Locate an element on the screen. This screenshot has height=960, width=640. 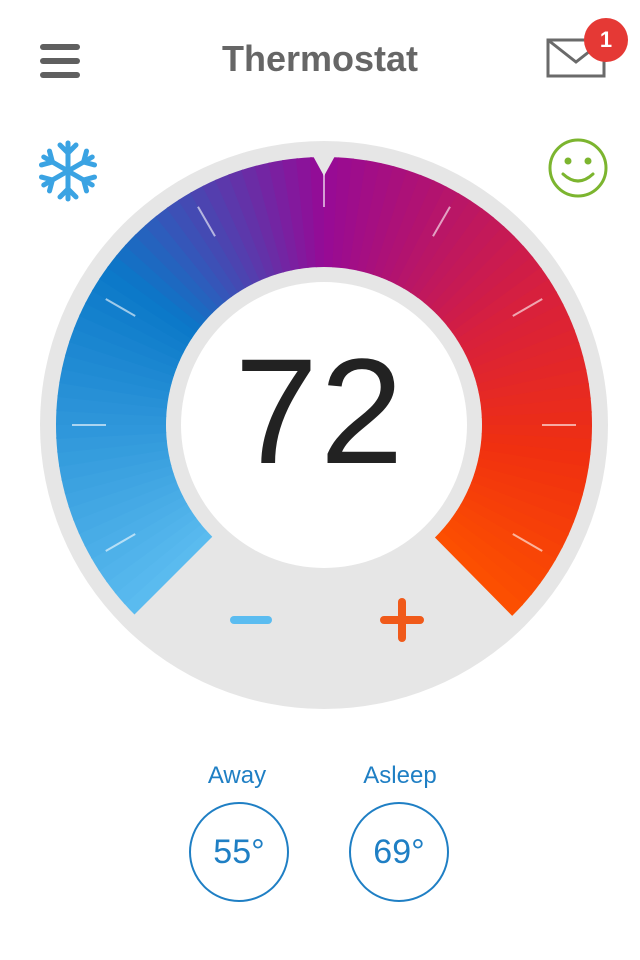
preset-label-asleep: Asleep is located at coordinates (400, 775).